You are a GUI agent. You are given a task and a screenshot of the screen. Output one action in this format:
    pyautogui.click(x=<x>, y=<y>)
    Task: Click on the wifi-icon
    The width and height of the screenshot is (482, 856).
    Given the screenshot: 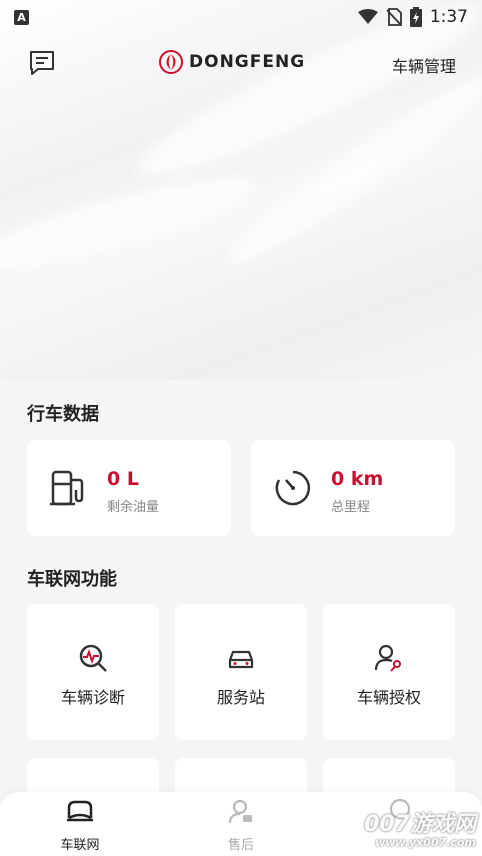 What is the action you would take?
    pyautogui.click(x=367, y=16)
    